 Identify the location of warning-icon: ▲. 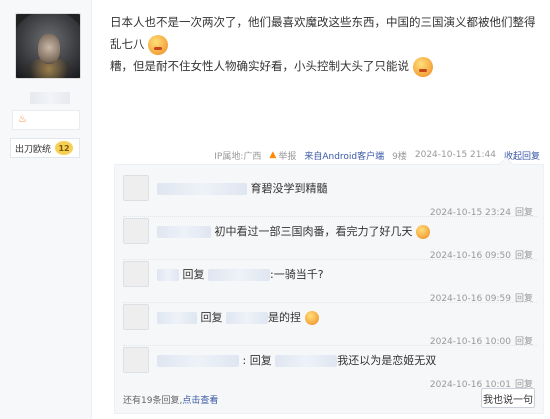
(273, 155).